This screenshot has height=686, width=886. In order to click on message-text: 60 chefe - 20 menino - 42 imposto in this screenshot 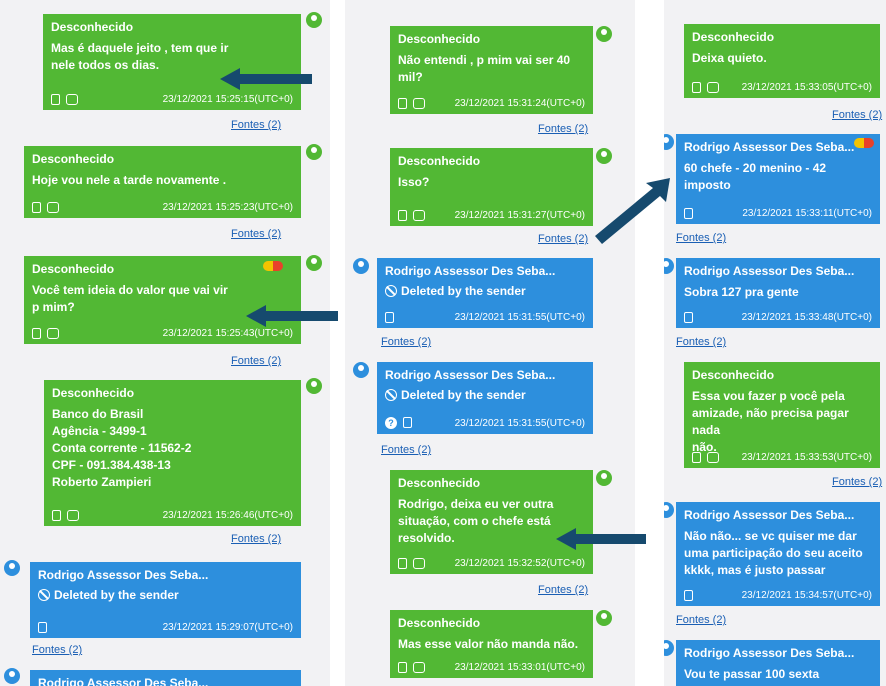, I will do `click(755, 176)`.